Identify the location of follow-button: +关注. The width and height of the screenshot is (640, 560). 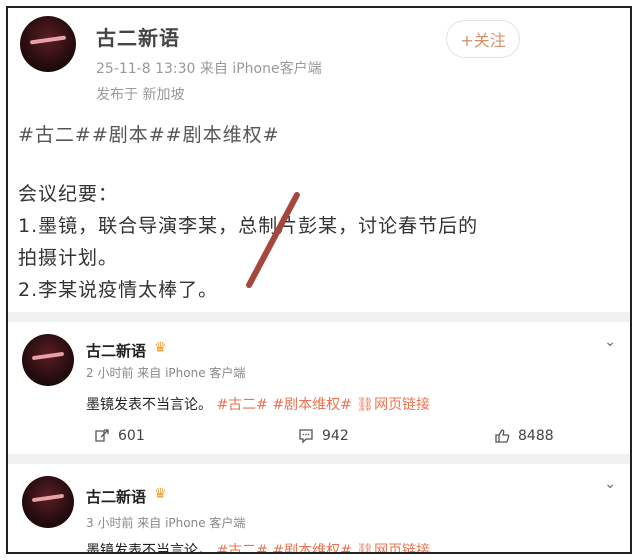
(483, 39).